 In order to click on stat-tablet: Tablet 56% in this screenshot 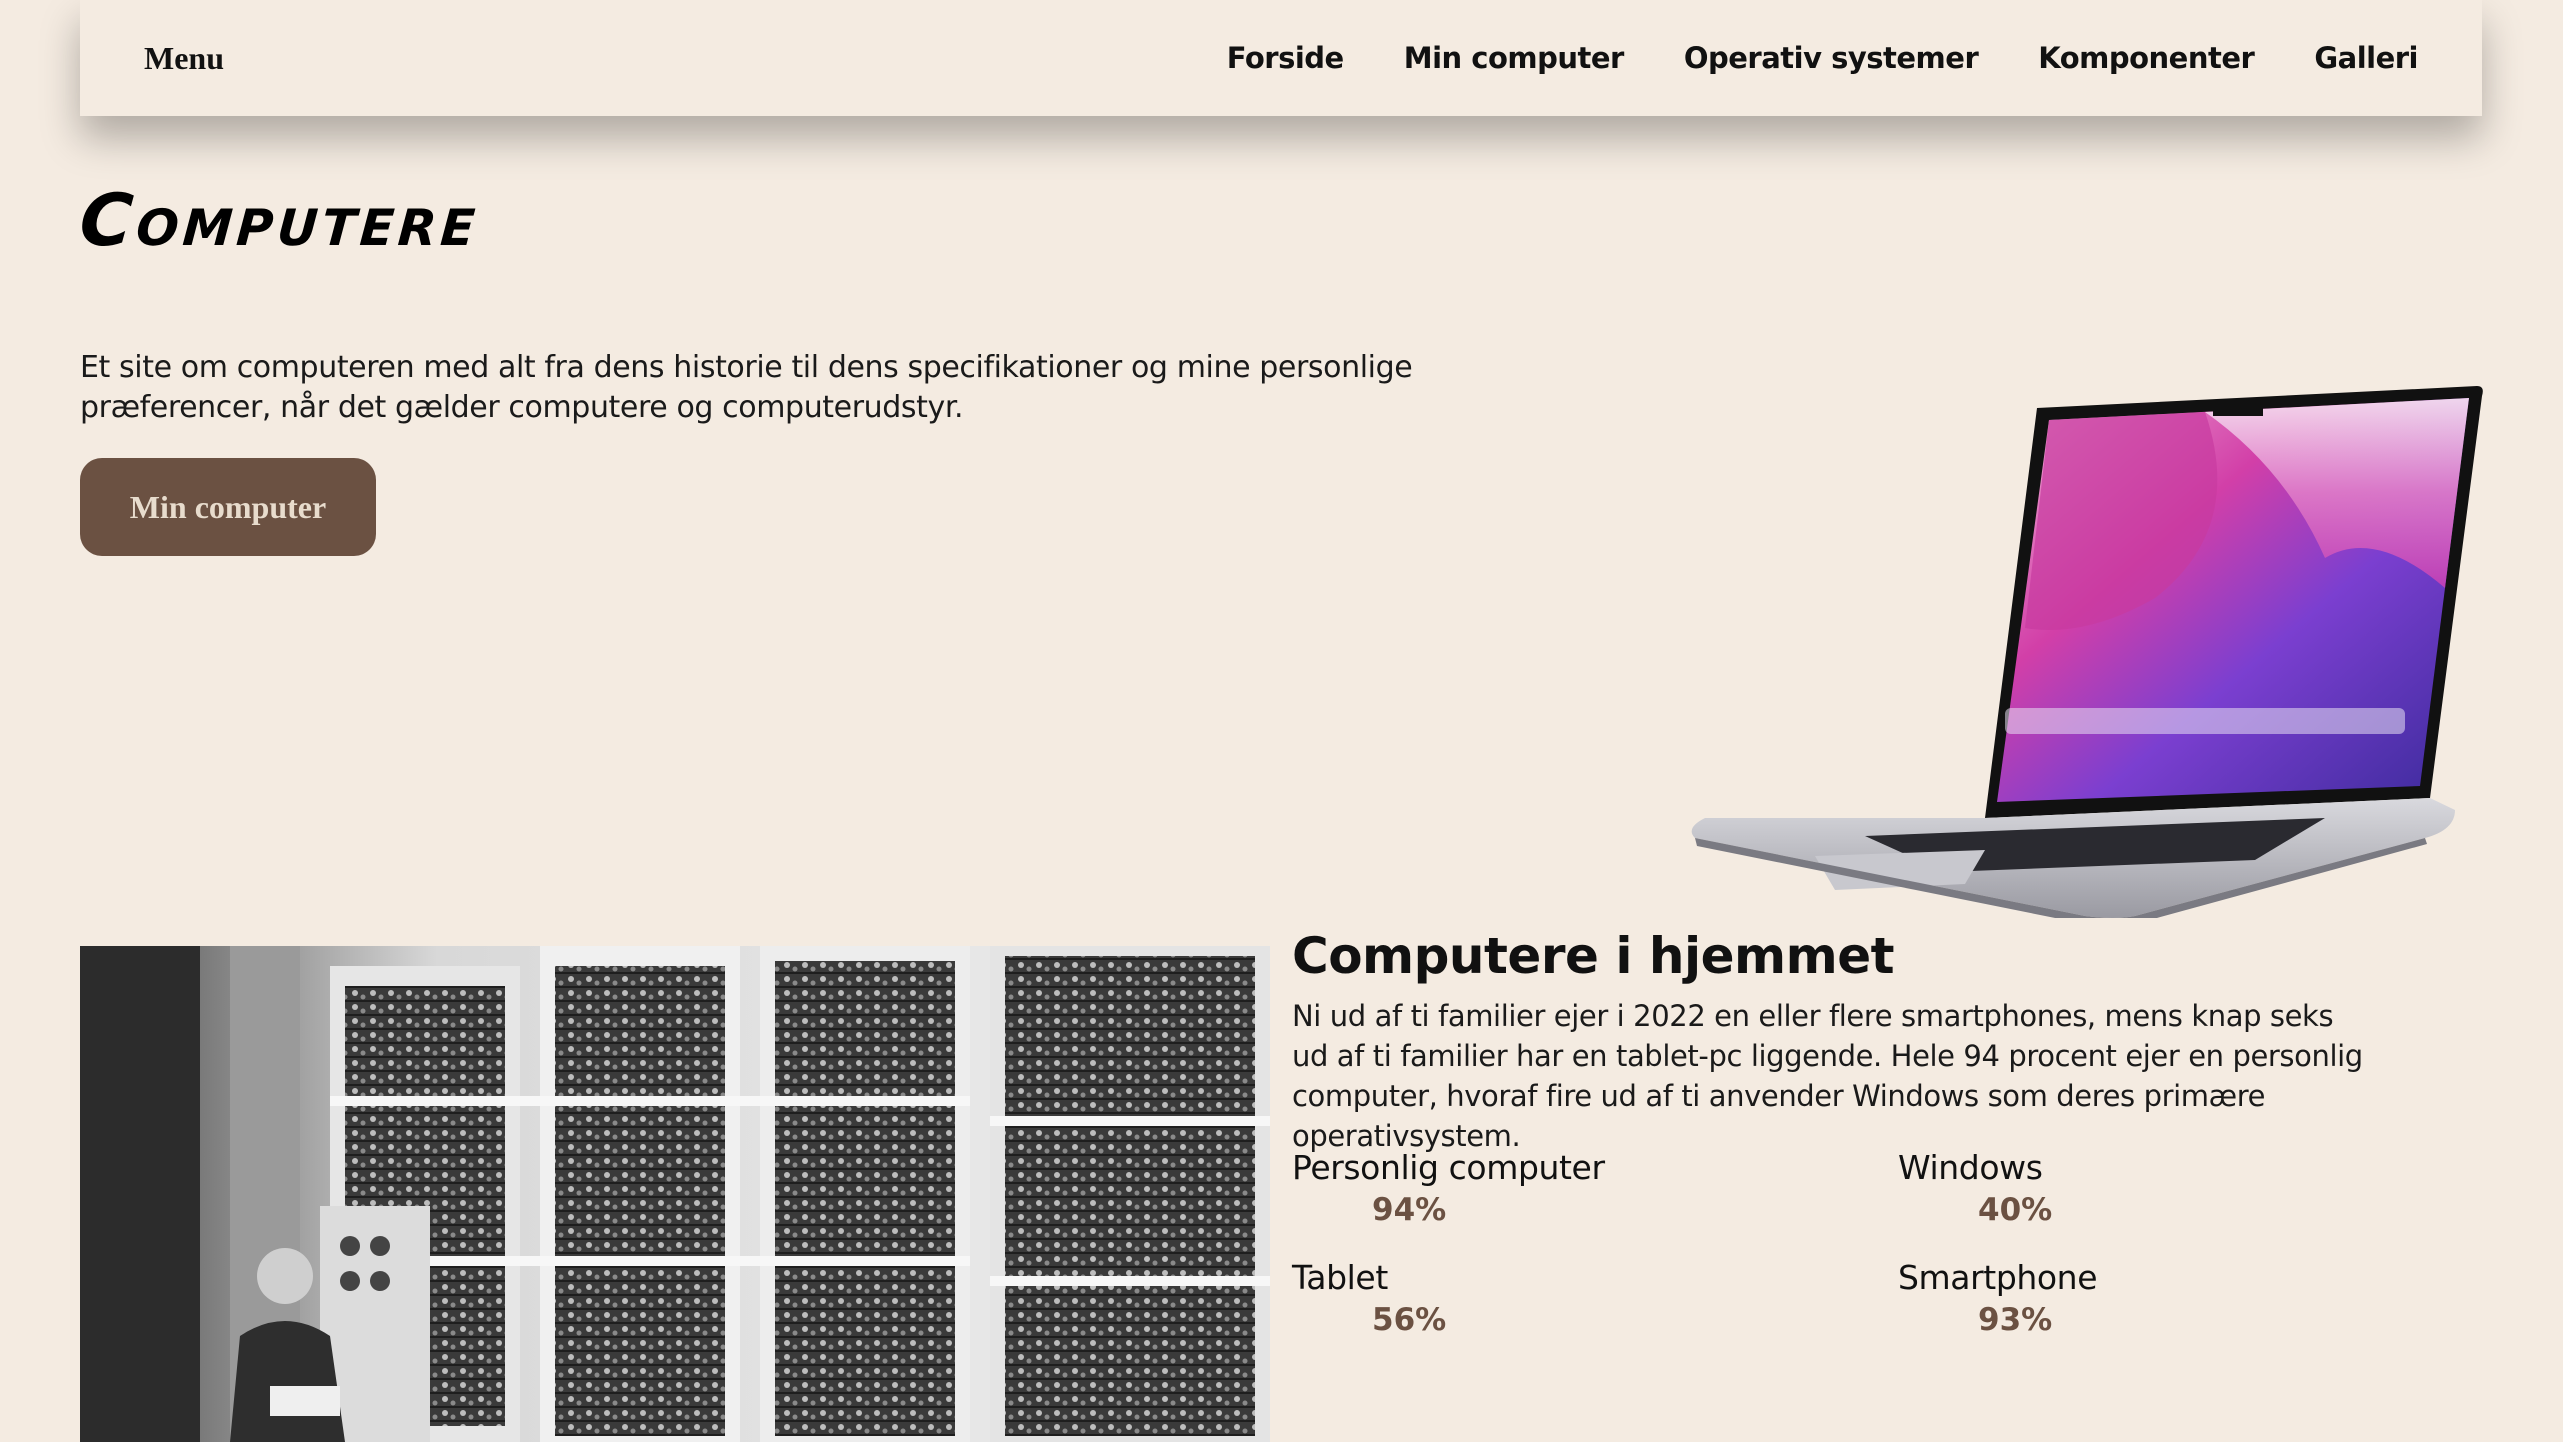, I will do `click(1572, 1298)`.